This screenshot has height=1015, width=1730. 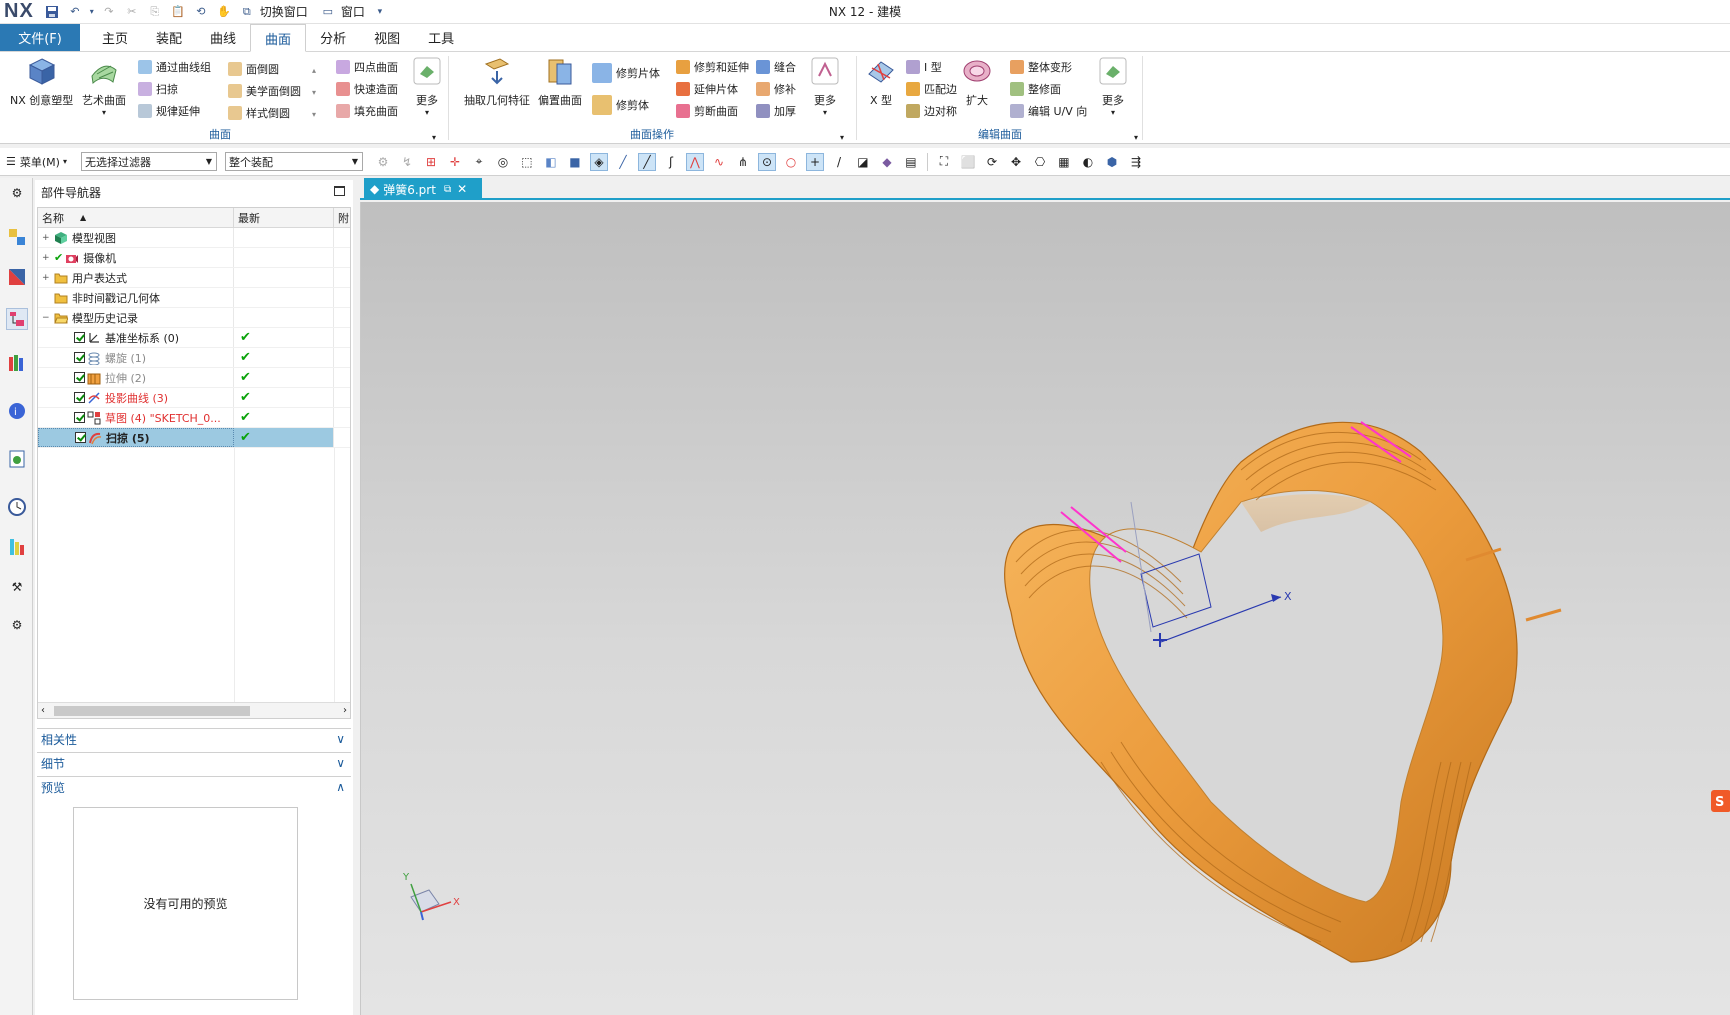 I want to click on filter-icon: ⚙, so click(x=383, y=162).